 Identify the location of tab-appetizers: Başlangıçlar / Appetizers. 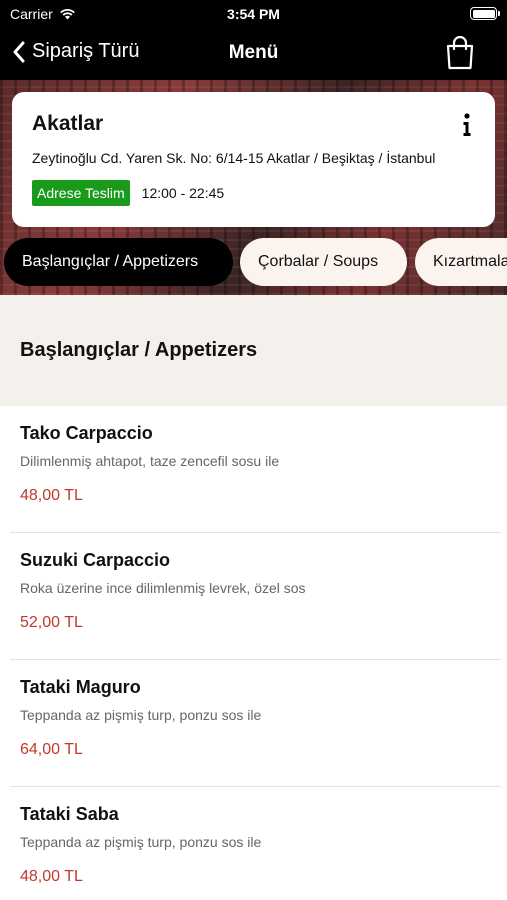
(118, 262).